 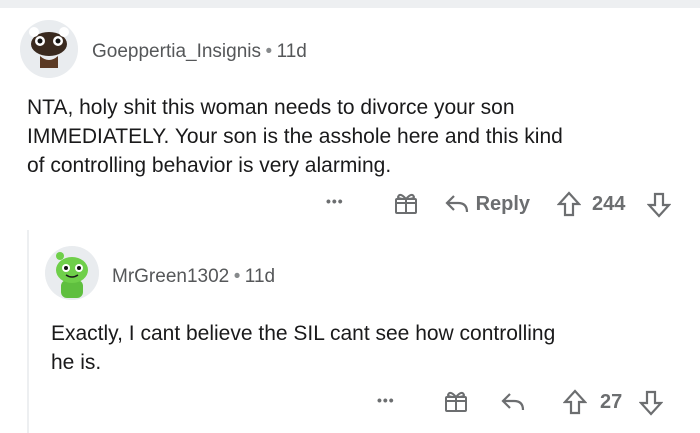 I want to click on reply-button, so click(x=513, y=403).